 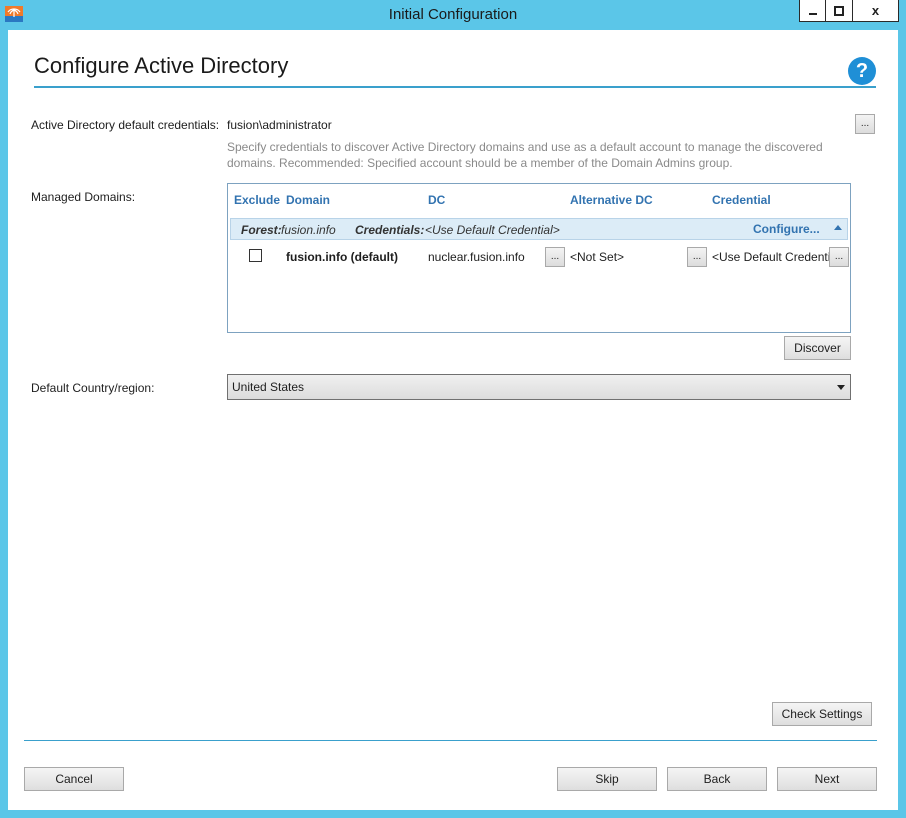 I want to click on title-divider, so click(x=455, y=87).